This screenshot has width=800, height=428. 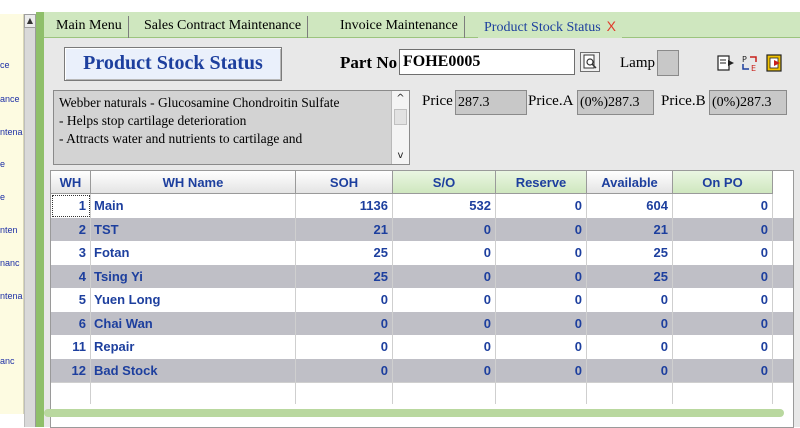 What do you see at coordinates (344, 206) in the screenshot?
I see `cell-soh: 1136` at bounding box center [344, 206].